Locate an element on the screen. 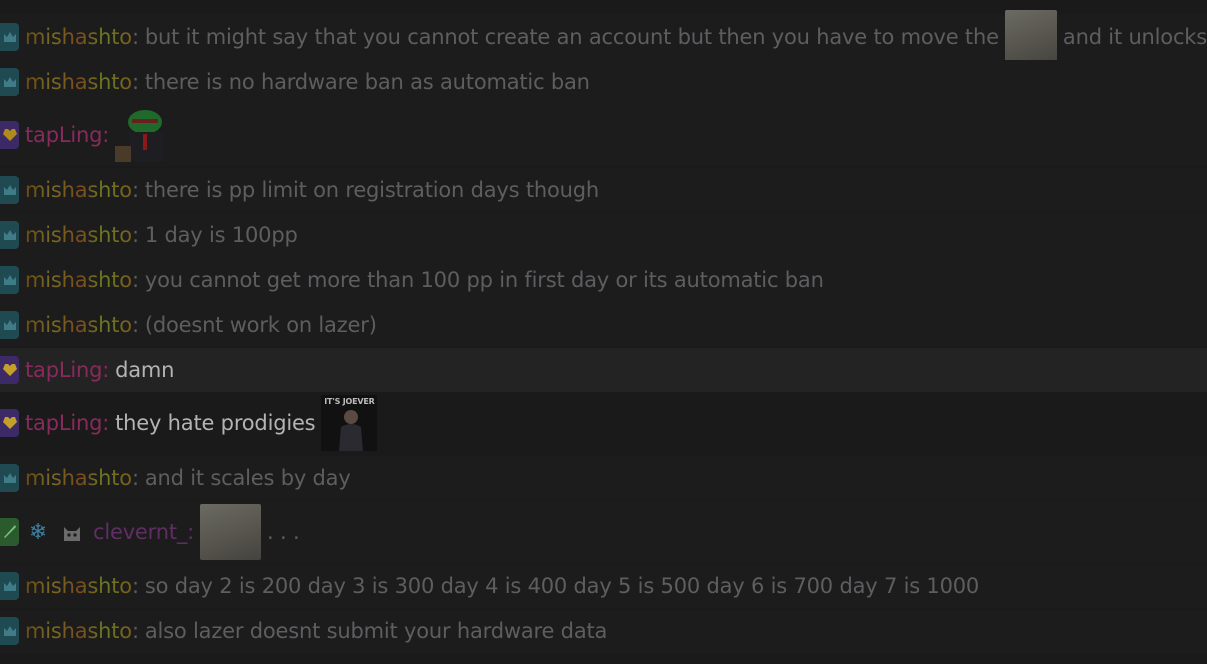  chat-message: mishashto: and it scales by day is located at coordinates (603, 478).